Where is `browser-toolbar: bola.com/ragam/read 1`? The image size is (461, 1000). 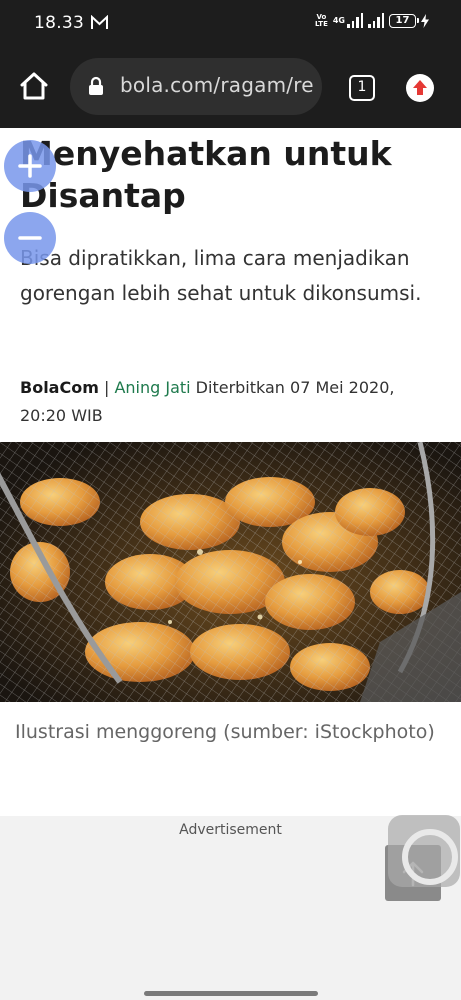 browser-toolbar: bola.com/ragam/read 1 is located at coordinates (230, 87).